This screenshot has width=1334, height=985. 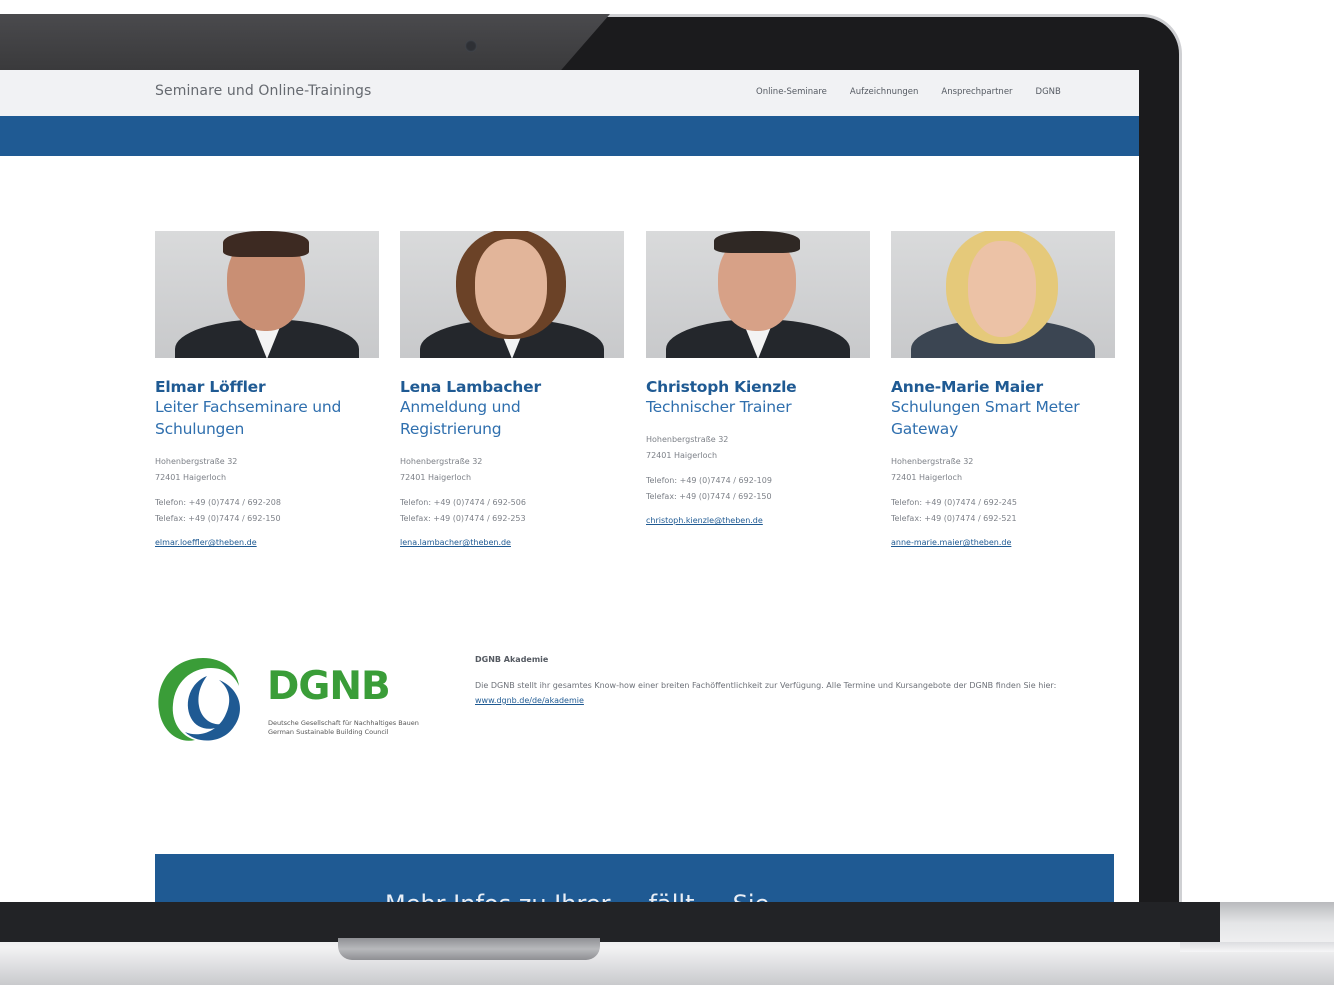 I want to click on contact-name: Christoph Kienzle, so click(x=721, y=387).